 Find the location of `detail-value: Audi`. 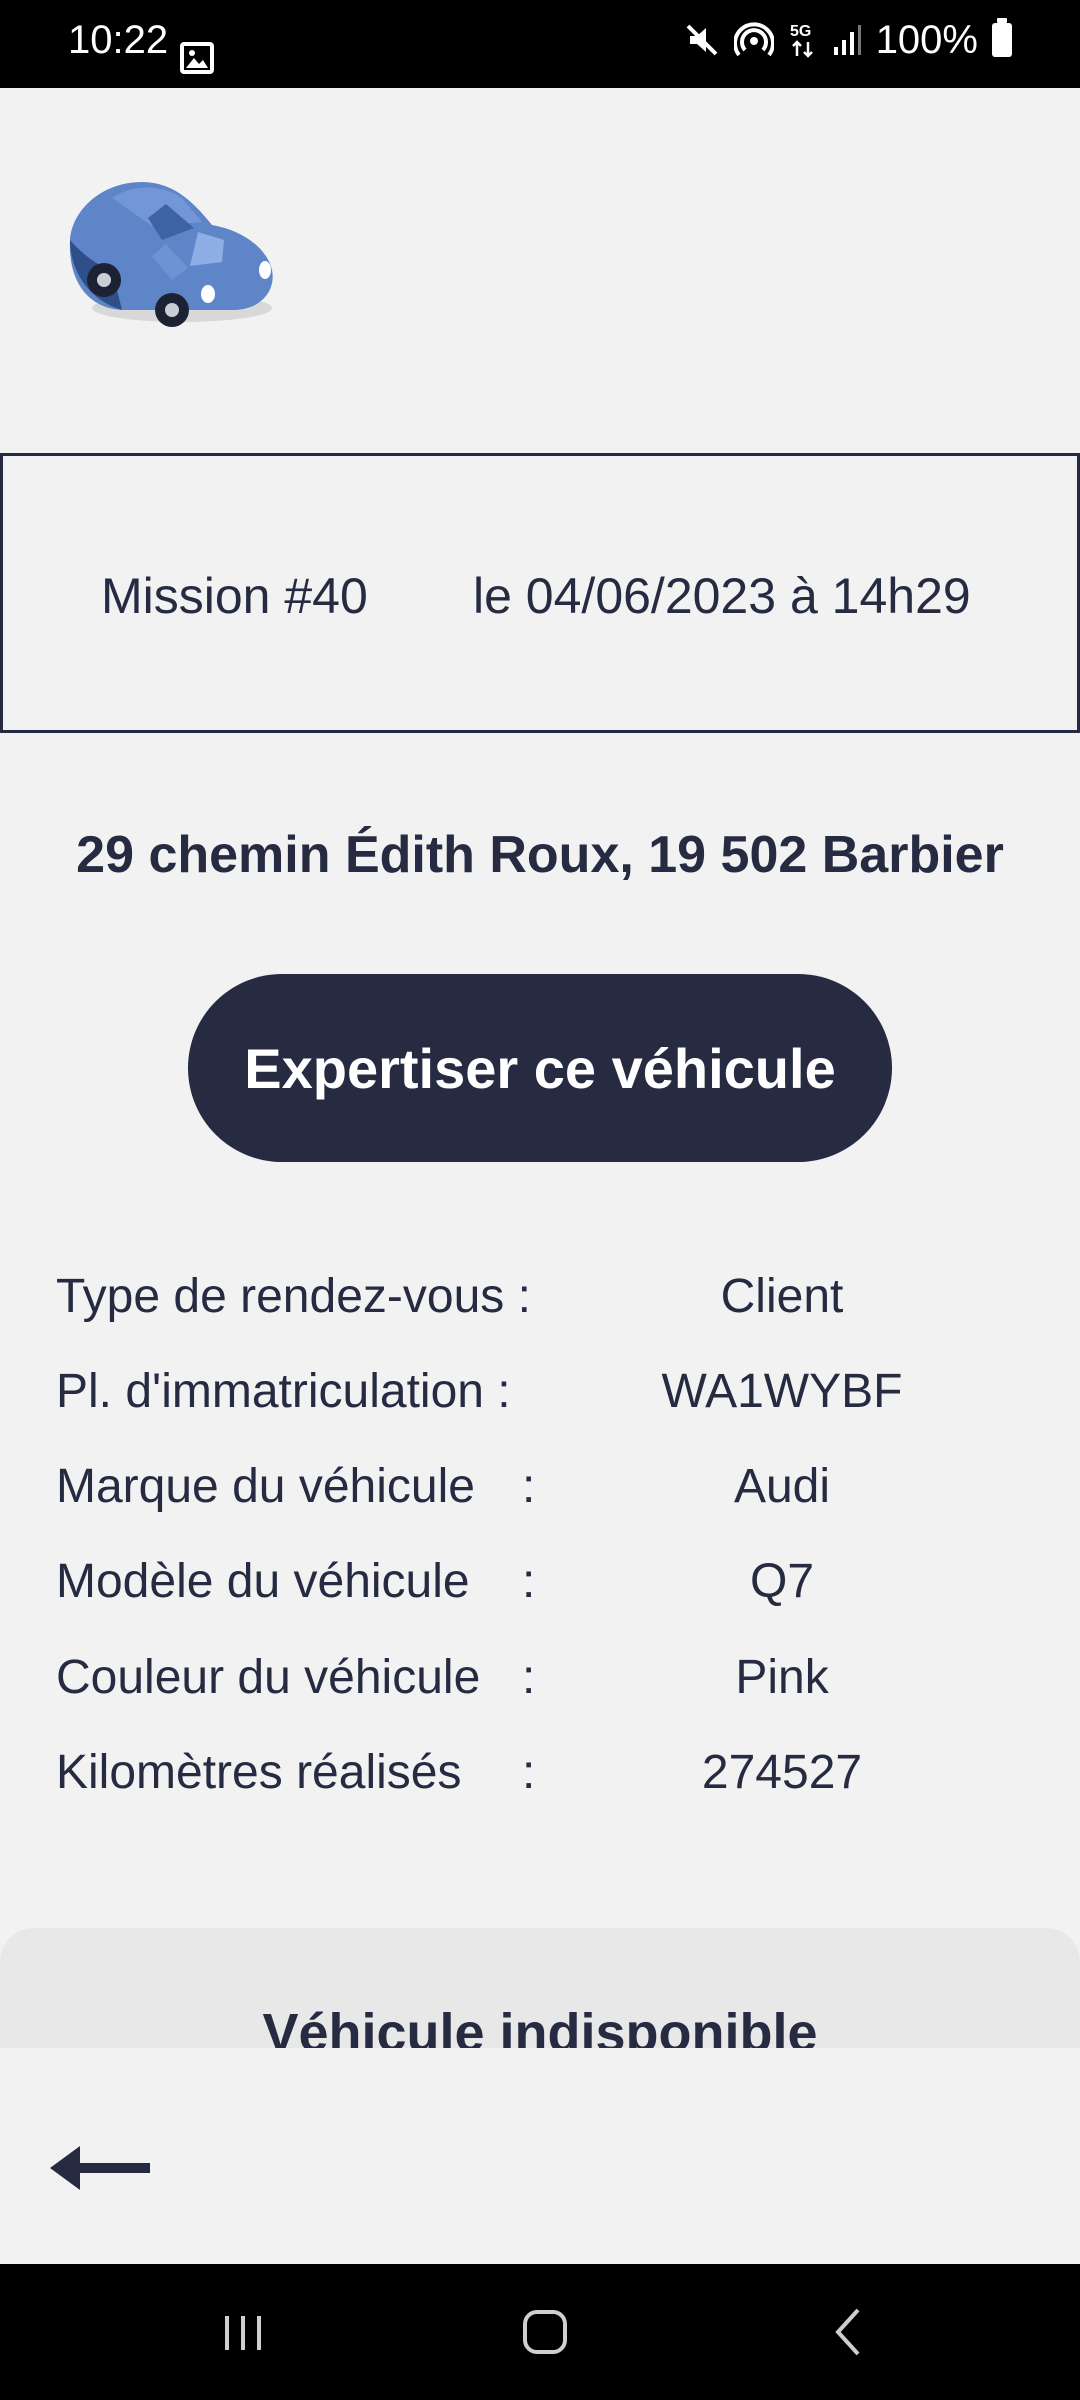

detail-value: Audi is located at coordinates (782, 1486).